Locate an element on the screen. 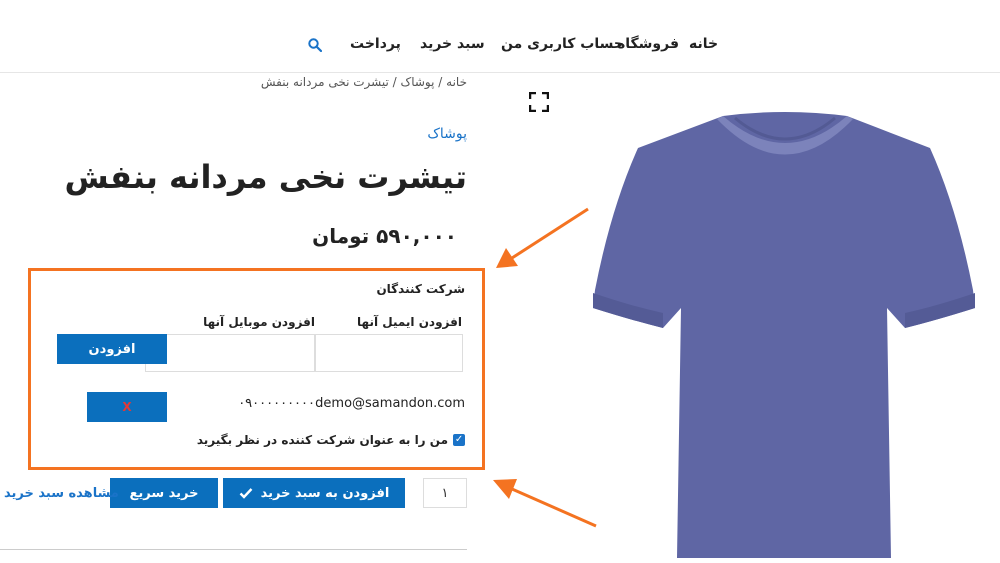  arrow-bottom is located at coordinates (554, 507).